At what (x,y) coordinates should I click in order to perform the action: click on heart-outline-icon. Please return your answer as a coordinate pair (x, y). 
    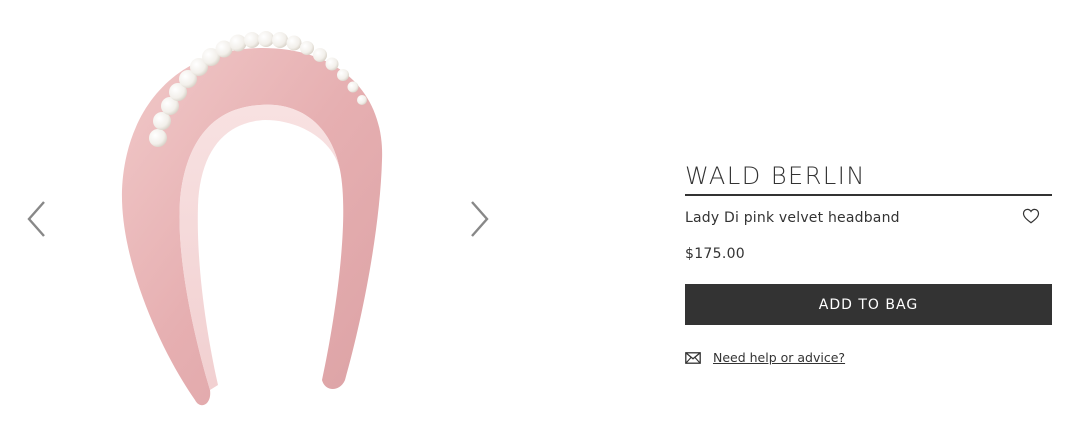
    Looking at the image, I should click on (1031, 216).